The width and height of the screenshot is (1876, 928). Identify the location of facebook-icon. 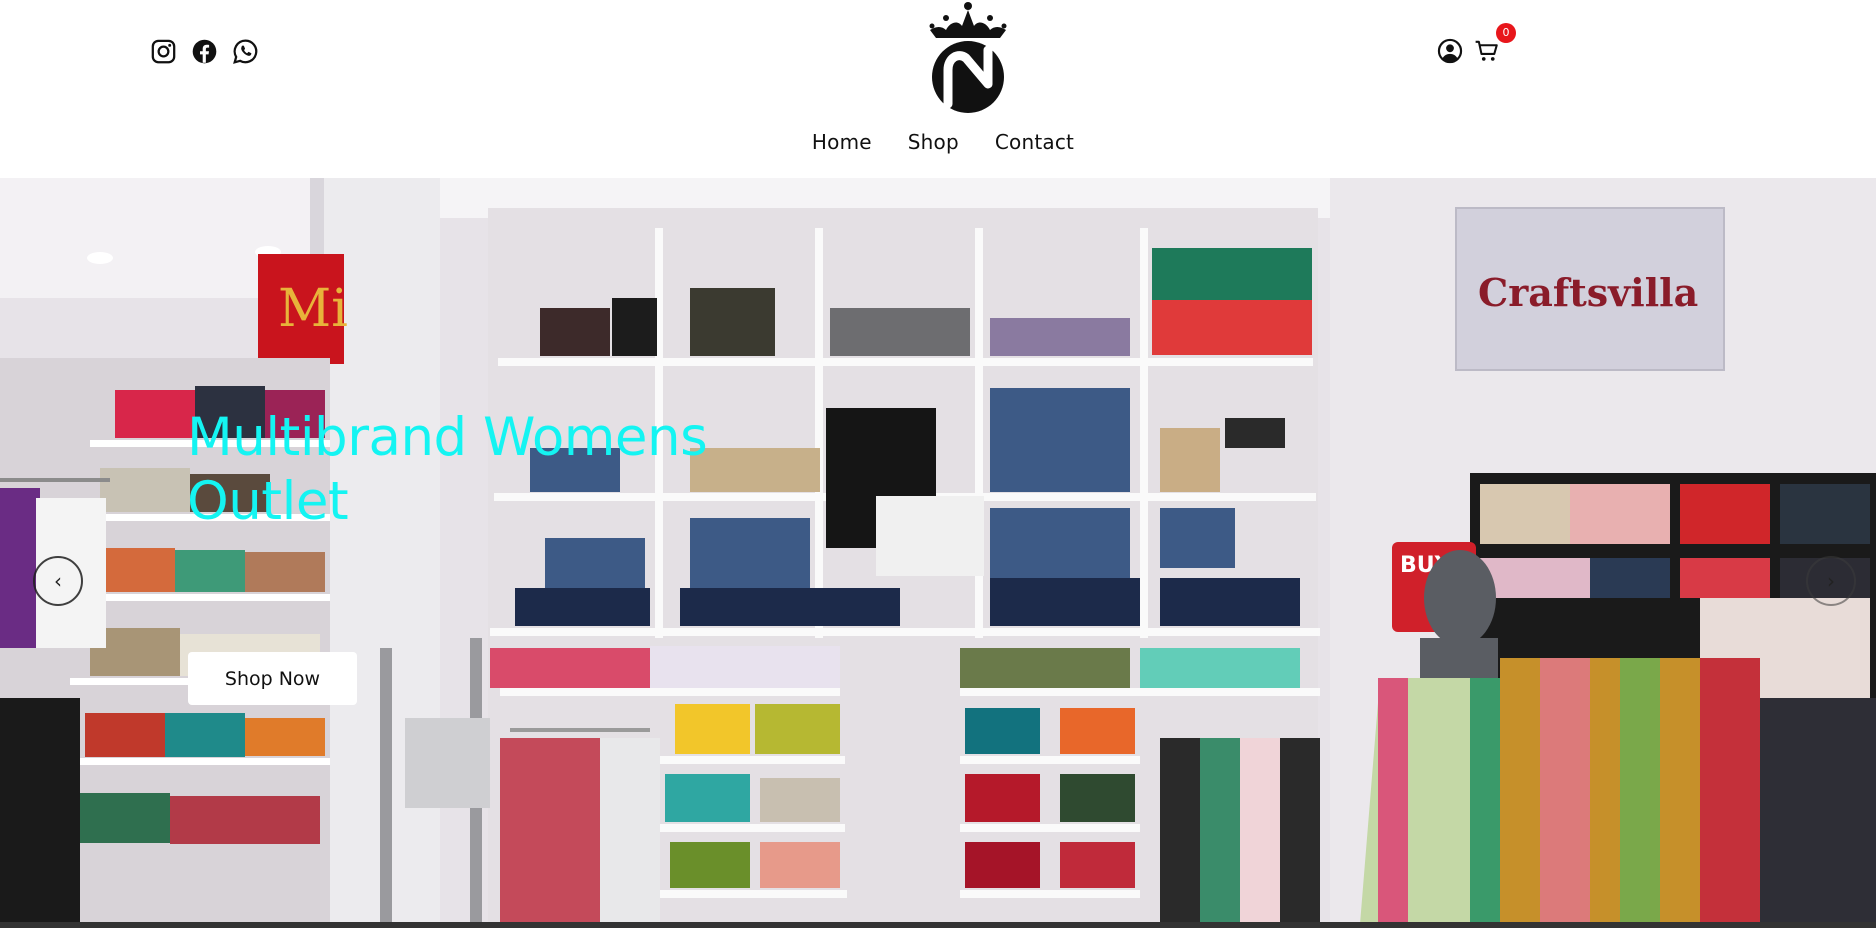
(204, 51).